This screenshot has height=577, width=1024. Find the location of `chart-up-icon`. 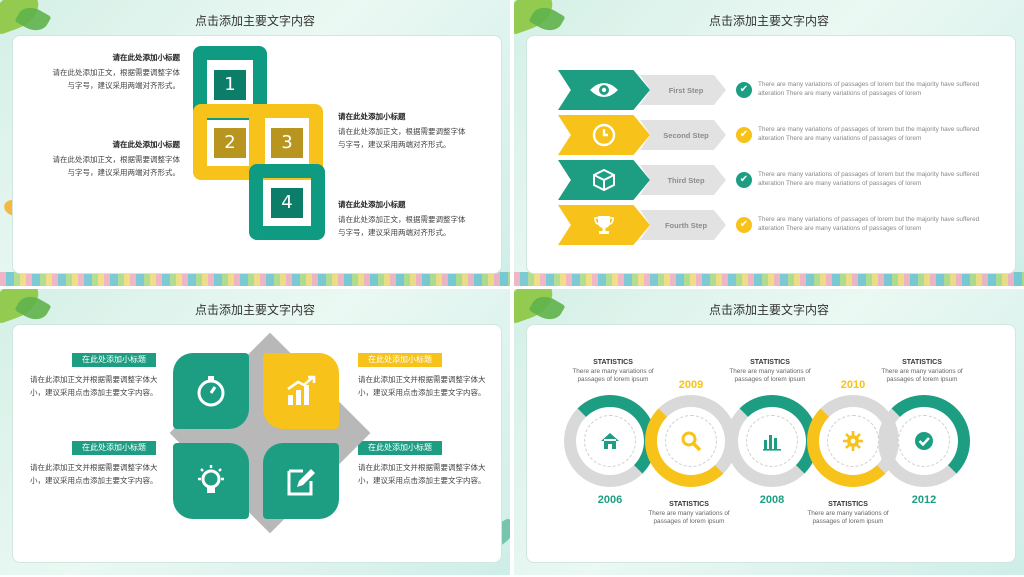

chart-up-icon is located at coordinates (301, 391).